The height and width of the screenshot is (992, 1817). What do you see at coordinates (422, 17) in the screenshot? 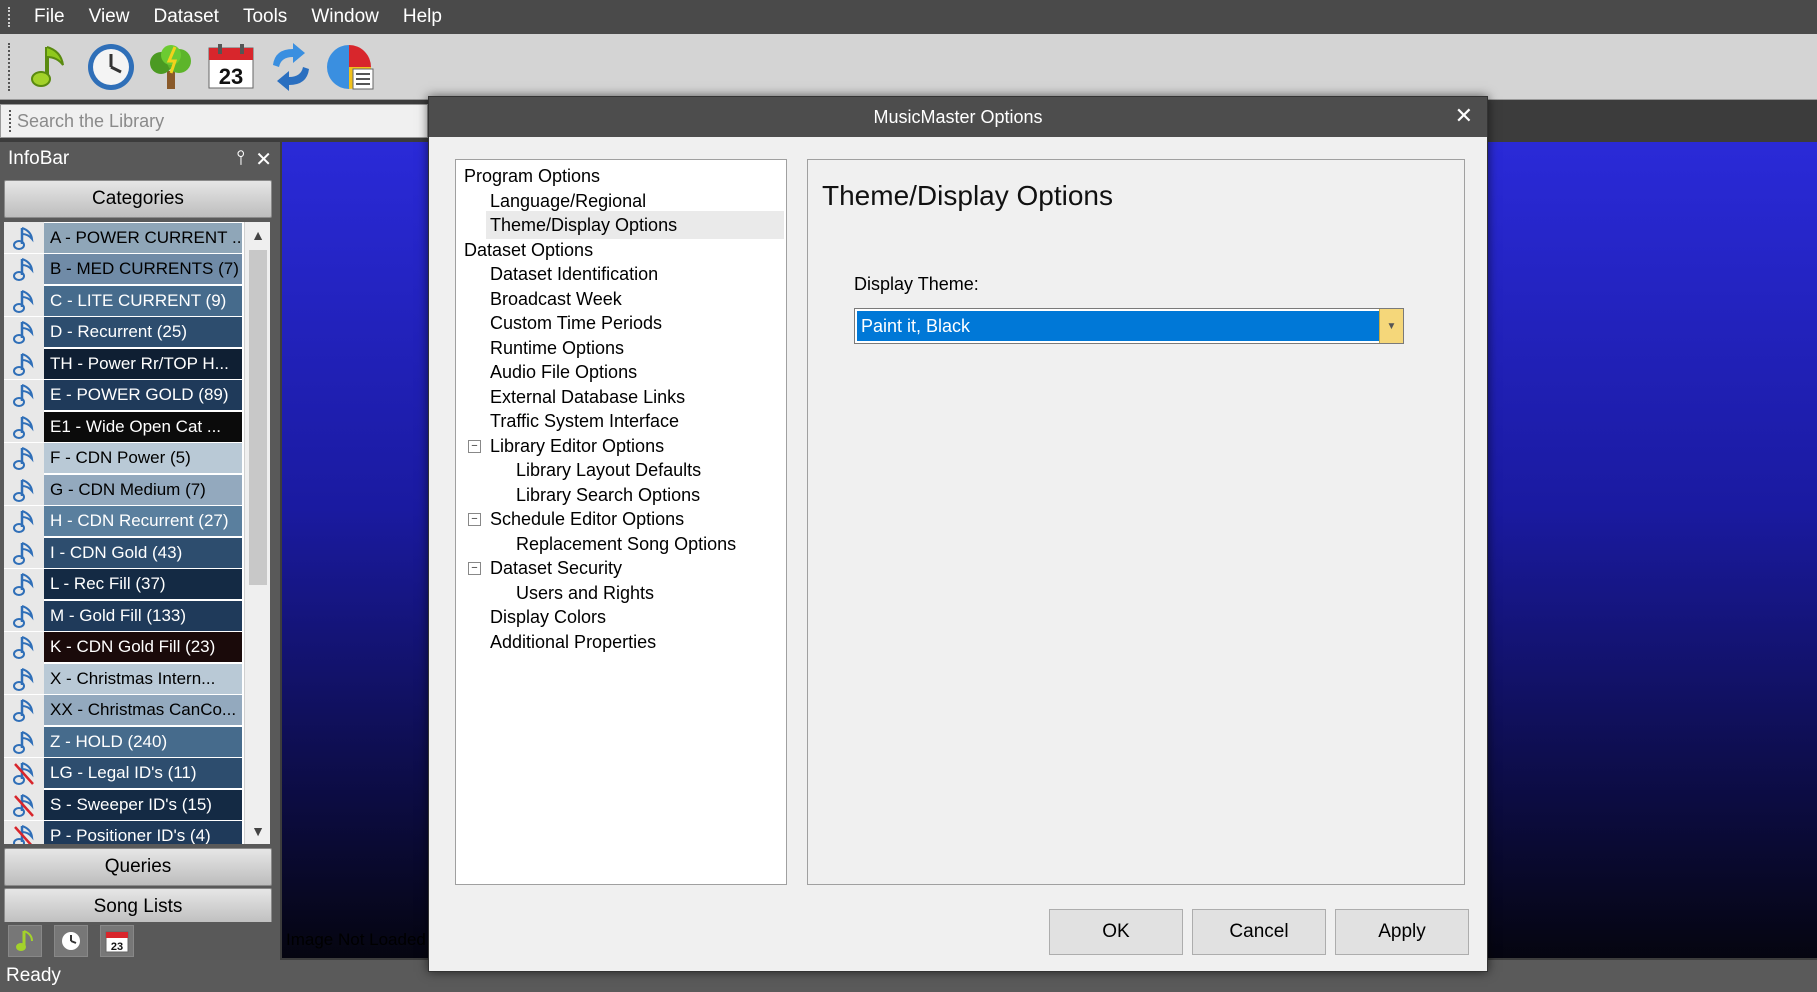
I see `menu-help: Help` at bounding box center [422, 17].